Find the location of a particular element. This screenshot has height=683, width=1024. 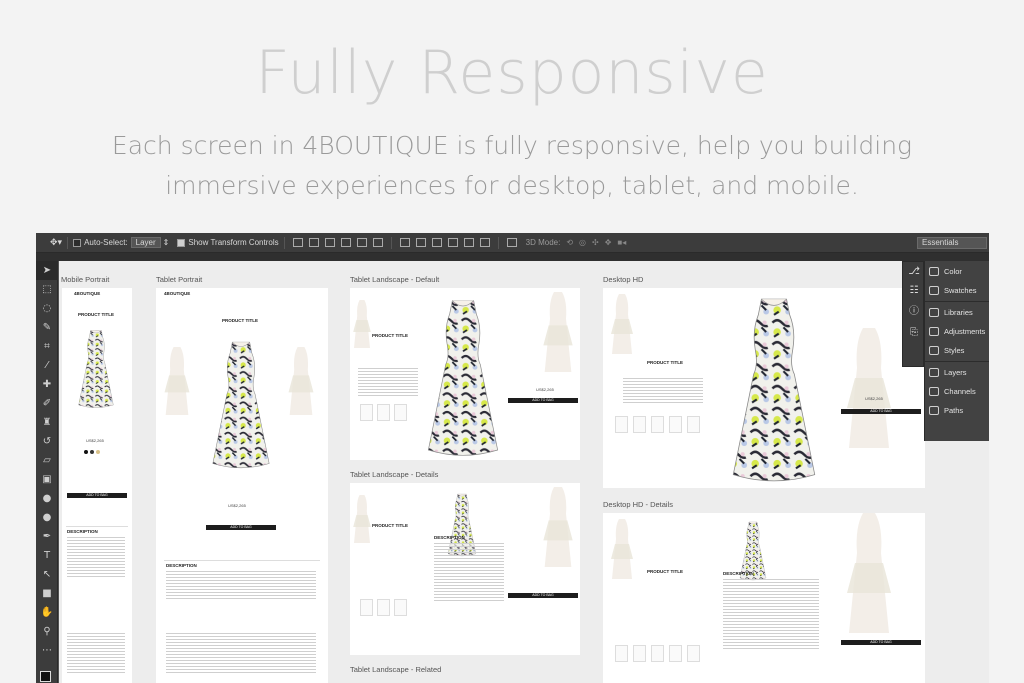

3d-rotate-icon: ⟲ is located at coordinates (569, 242).